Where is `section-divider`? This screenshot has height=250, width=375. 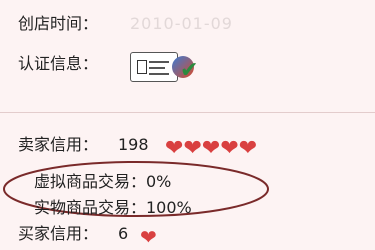 section-divider is located at coordinates (187, 112).